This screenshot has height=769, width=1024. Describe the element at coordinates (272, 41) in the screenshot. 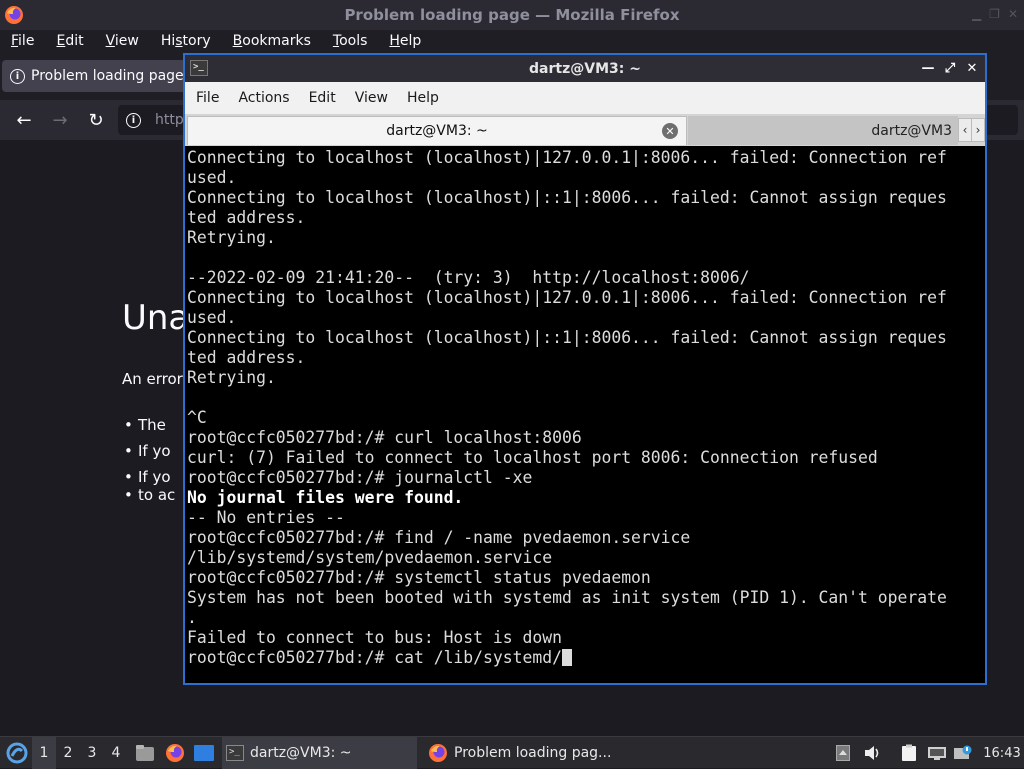

I see `menu-bookmarks: Bookmarks` at that location.